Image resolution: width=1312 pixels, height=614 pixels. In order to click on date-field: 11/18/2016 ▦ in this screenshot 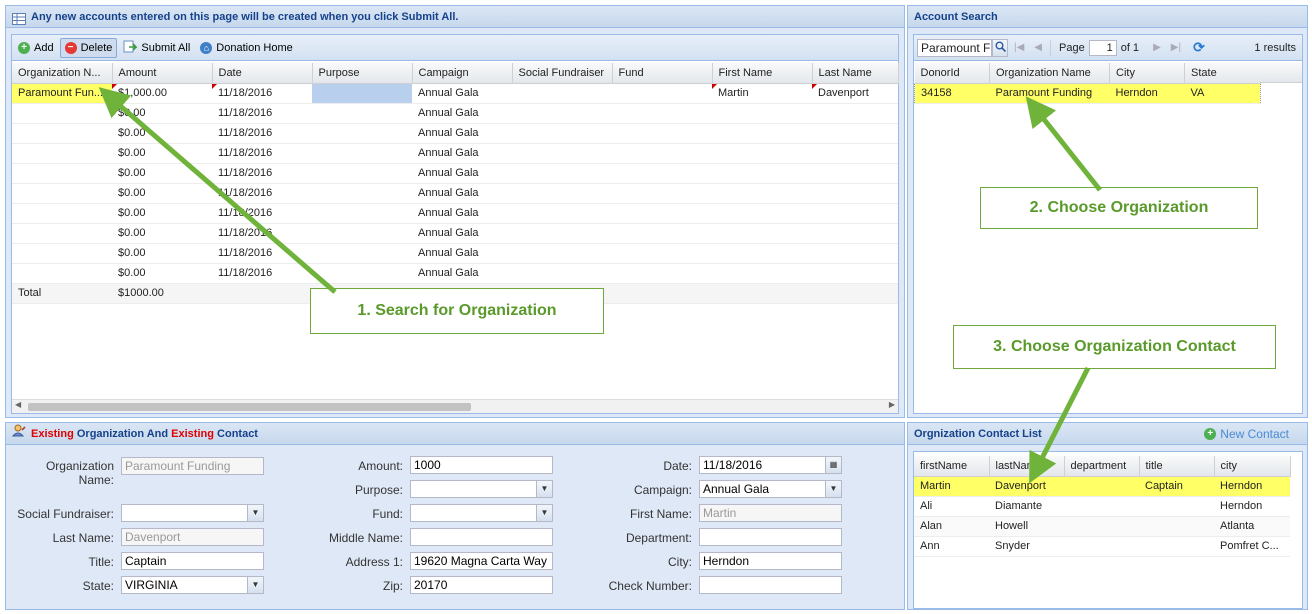, I will do `click(770, 465)`.